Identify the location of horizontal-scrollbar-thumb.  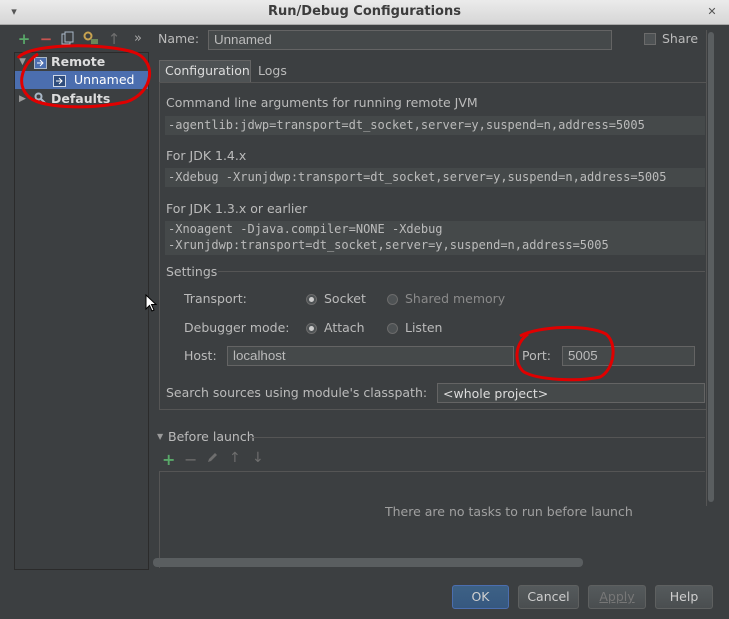
(368, 562).